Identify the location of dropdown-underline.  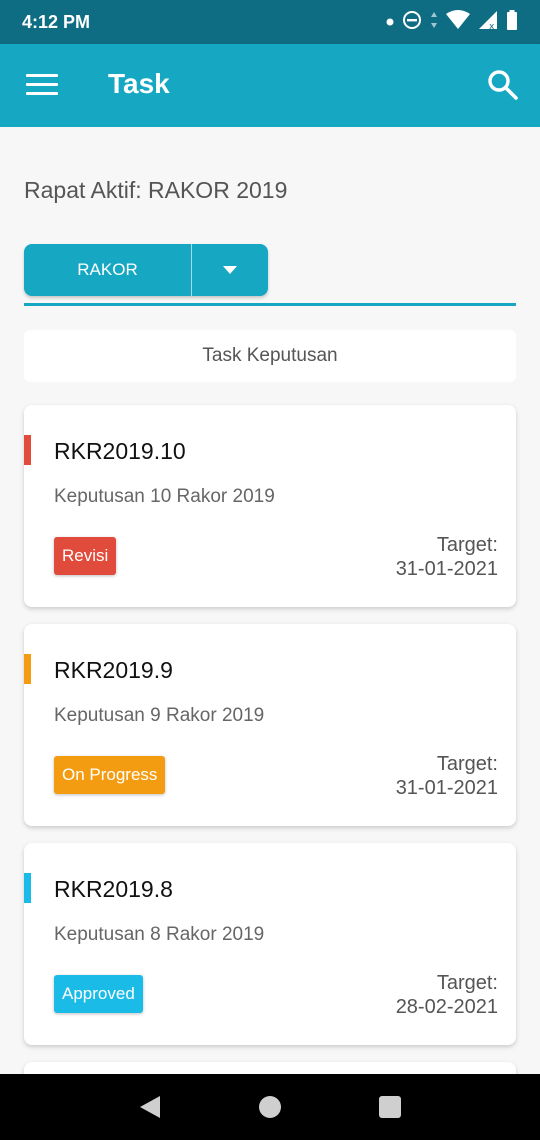
(270, 304).